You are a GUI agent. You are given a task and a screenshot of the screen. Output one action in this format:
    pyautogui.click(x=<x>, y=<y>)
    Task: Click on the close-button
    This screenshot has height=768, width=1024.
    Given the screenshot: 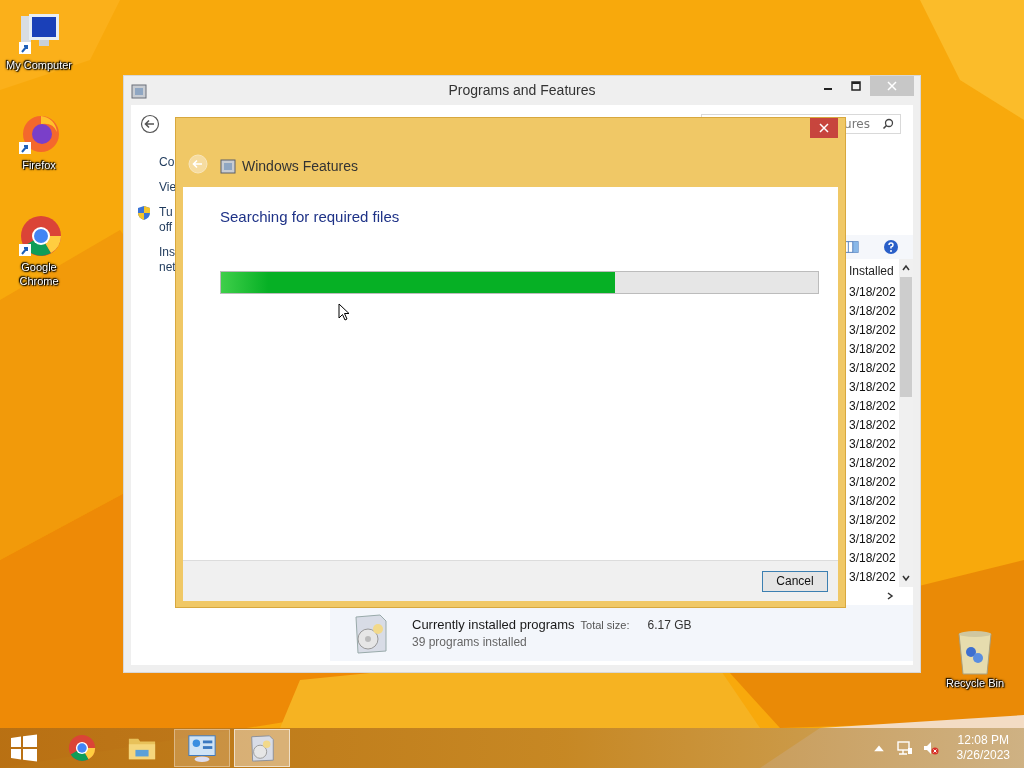 What is the action you would take?
    pyautogui.click(x=824, y=128)
    